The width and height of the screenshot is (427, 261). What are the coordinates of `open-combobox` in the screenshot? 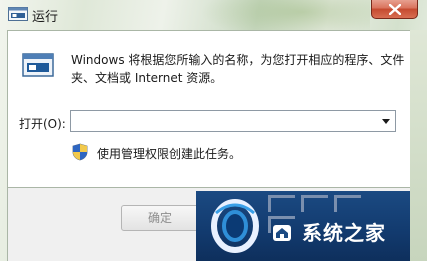 It's located at (233, 121).